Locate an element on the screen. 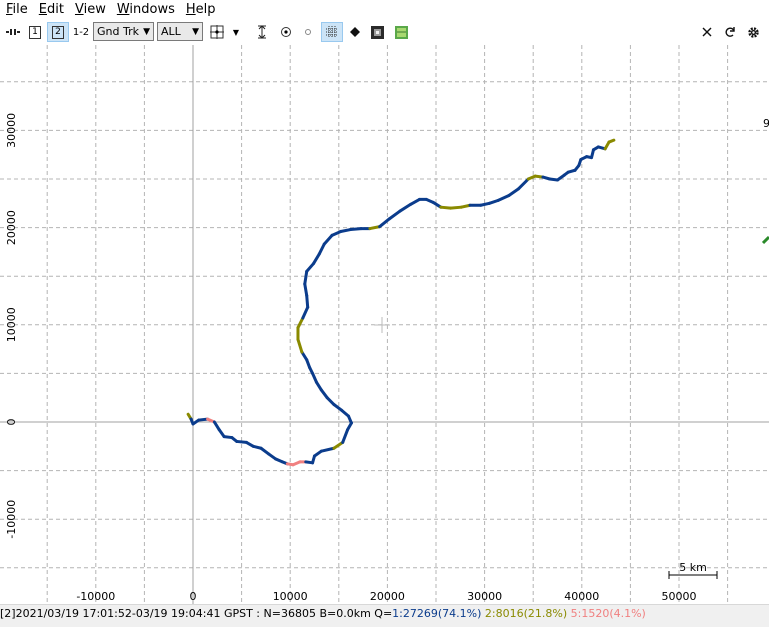 Image resolution: width=769 pixels, height=627 pixels. center-origin-icon is located at coordinates (217, 32).